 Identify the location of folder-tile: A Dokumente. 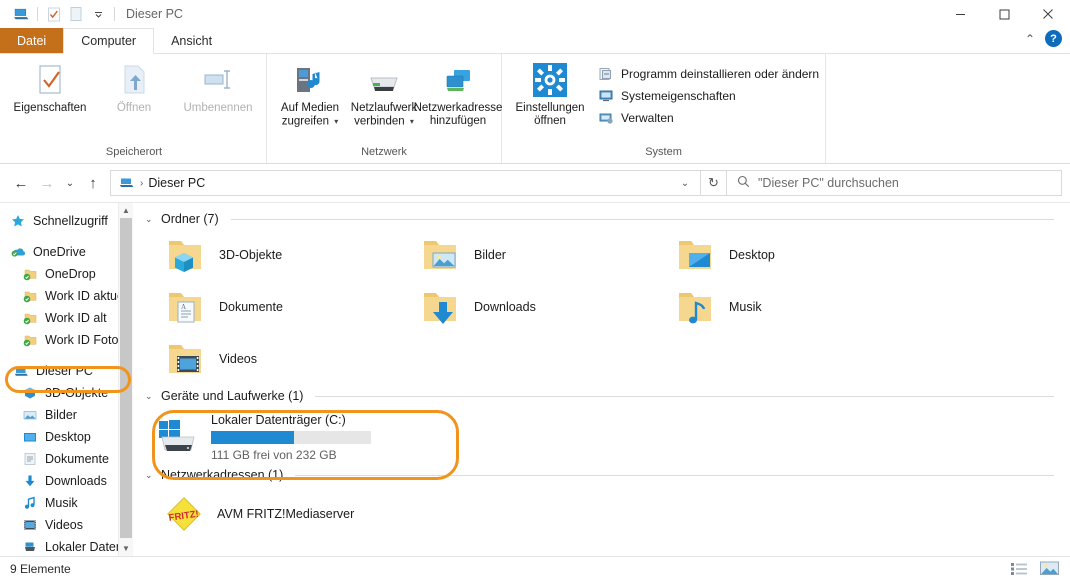
(280, 307).